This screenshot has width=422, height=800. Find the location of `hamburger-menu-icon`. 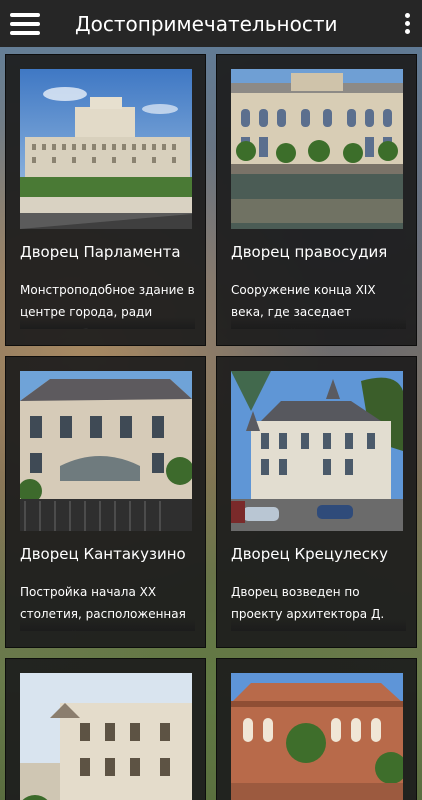

hamburger-menu-icon is located at coordinates (25, 23).